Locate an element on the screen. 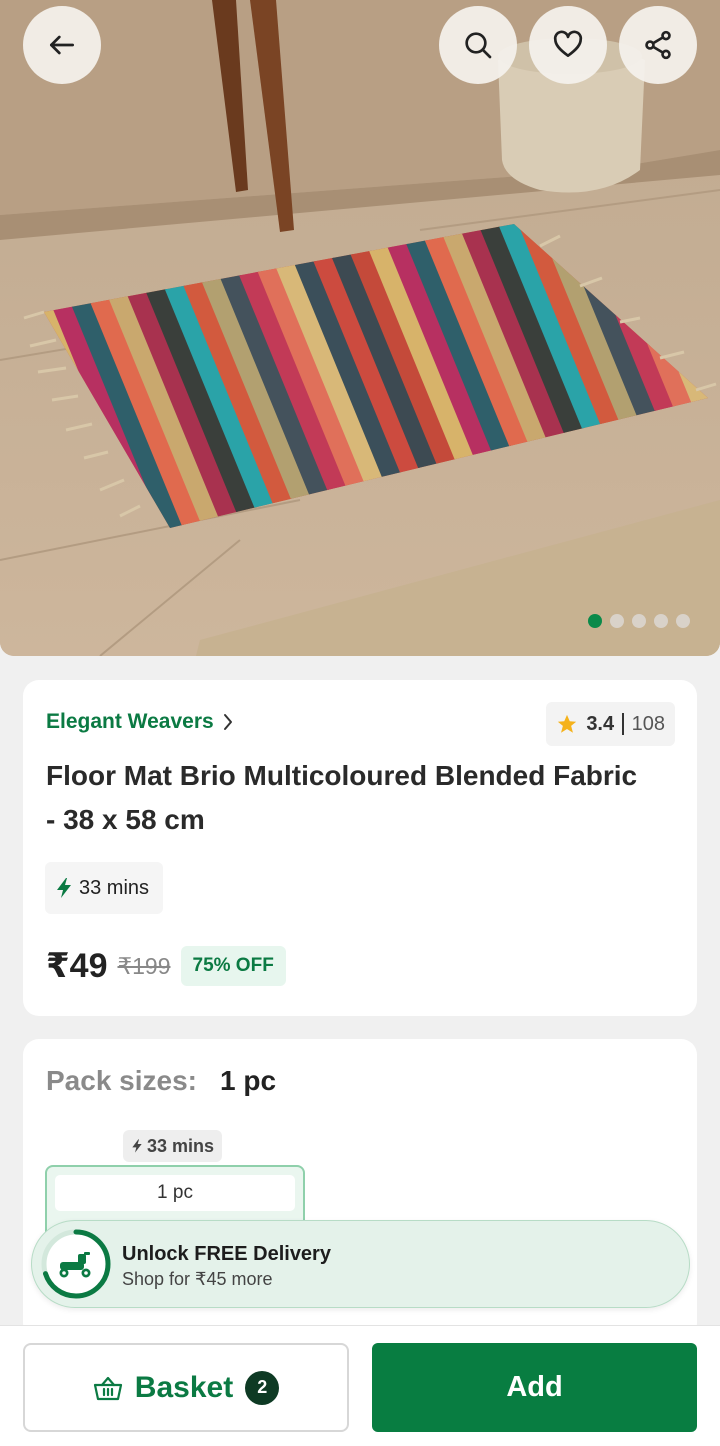 The image size is (720, 1446). pack-option-eta-text: 33 mins is located at coordinates (181, 1145).